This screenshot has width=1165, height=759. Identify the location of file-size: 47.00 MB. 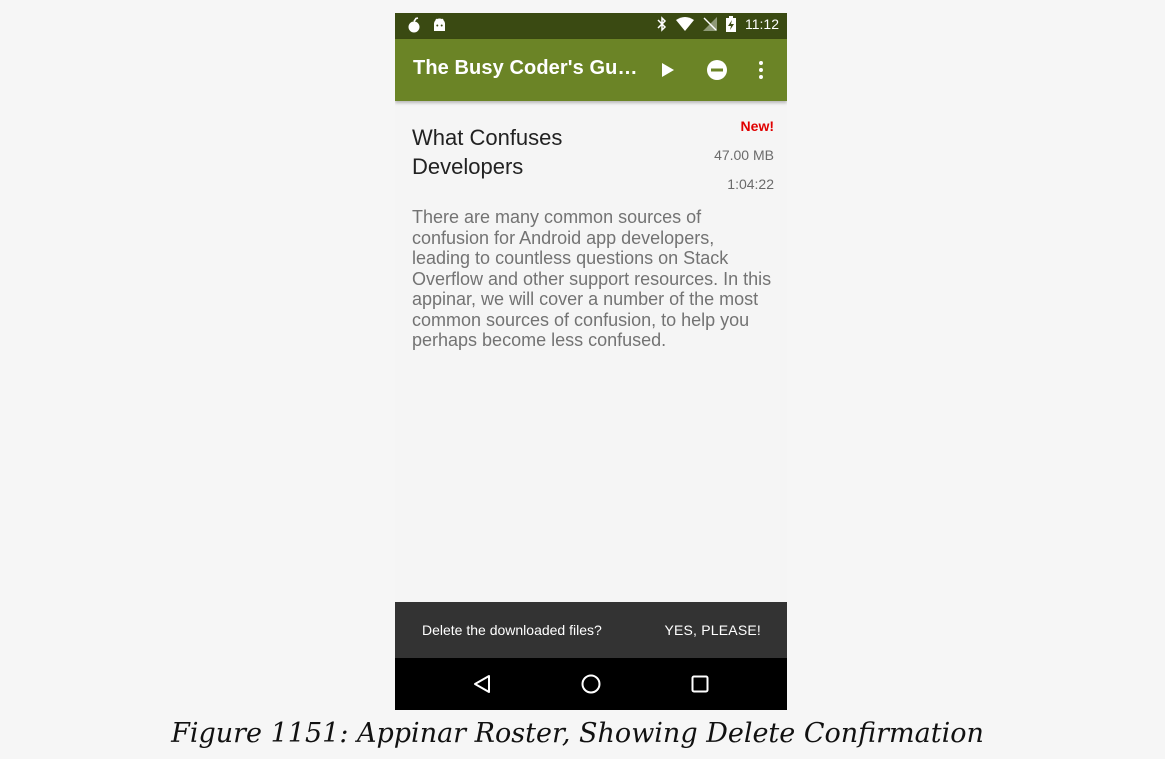
(744, 155).